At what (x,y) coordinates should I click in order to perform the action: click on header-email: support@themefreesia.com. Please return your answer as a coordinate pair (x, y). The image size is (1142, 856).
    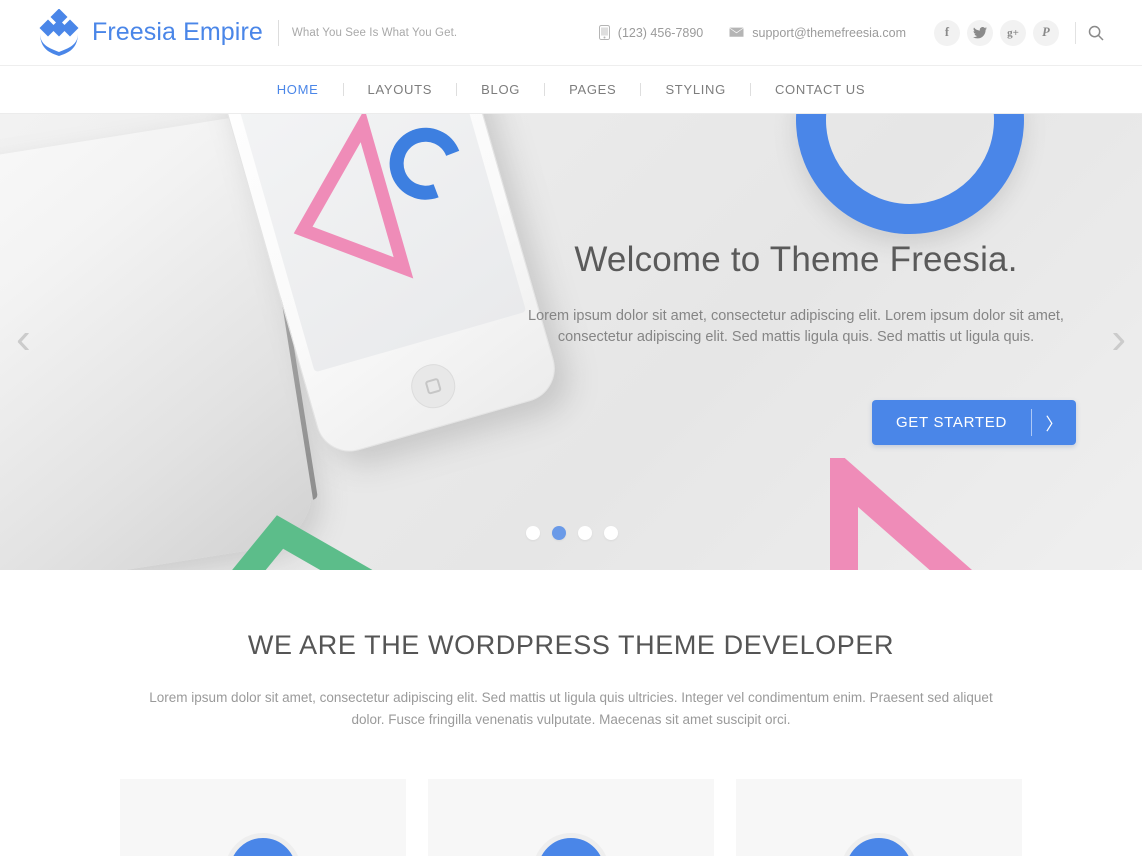
    Looking at the image, I should click on (817, 33).